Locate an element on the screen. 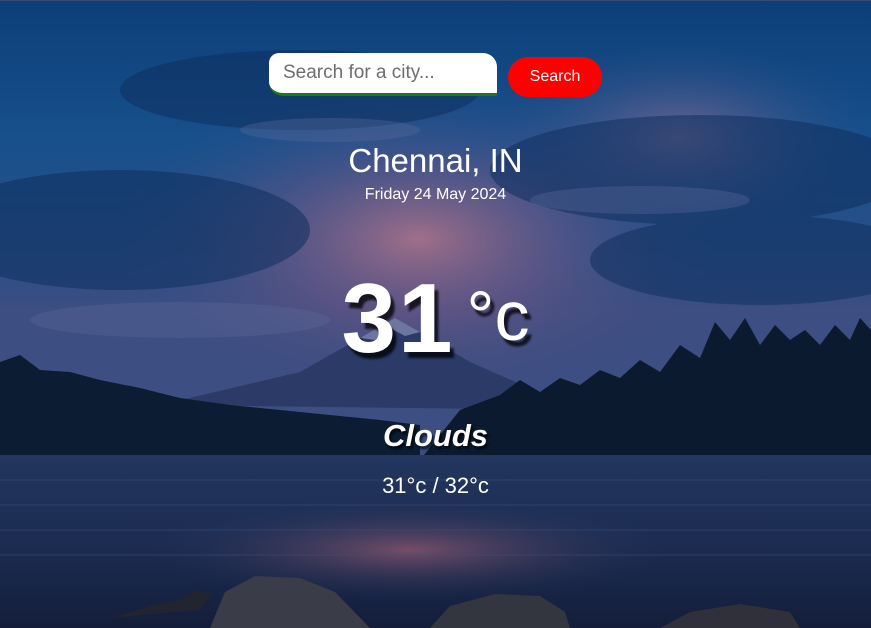 This screenshot has width=871, height=628. temperature-unit: °c is located at coordinates (498, 316).